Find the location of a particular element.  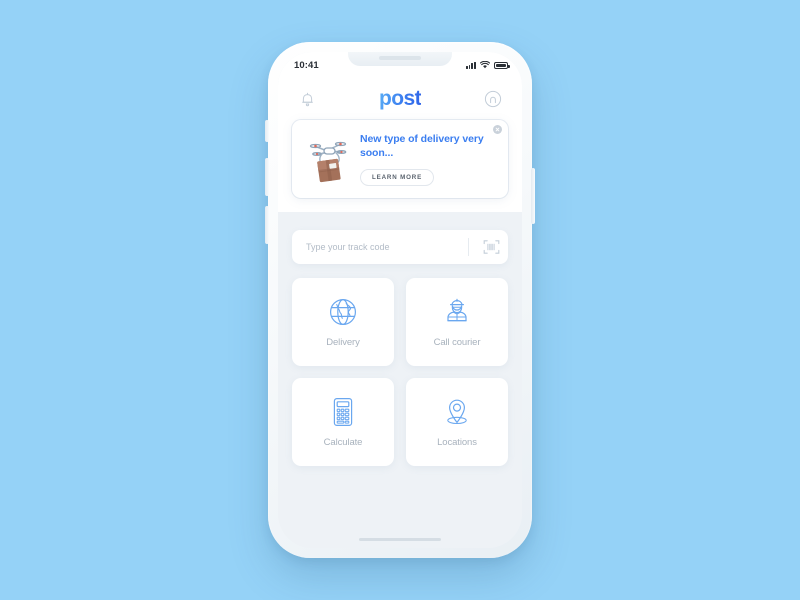

earpiece-speaker is located at coordinates (400, 58).